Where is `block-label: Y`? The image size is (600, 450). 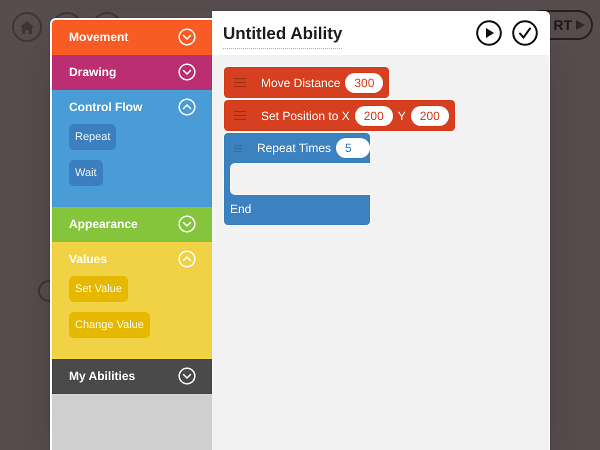
block-label: Y is located at coordinates (402, 116).